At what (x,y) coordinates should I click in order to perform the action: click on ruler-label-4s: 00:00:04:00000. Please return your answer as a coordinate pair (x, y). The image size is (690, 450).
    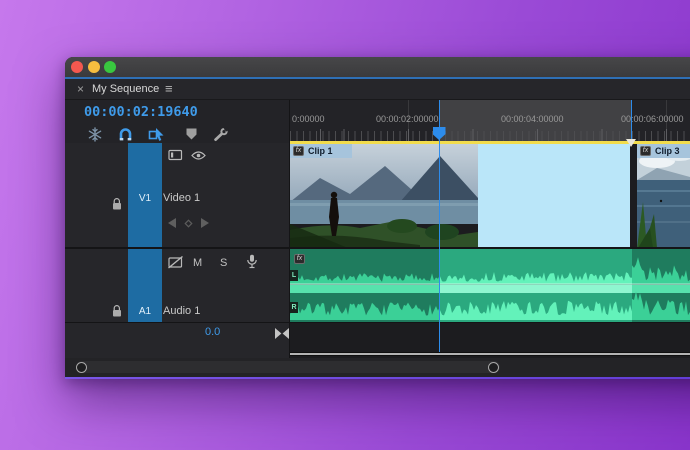
    Looking at the image, I should click on (532, 119).